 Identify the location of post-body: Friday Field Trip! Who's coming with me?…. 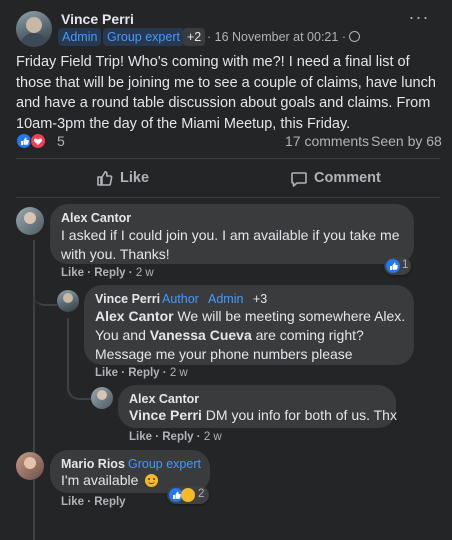
(226, 93).